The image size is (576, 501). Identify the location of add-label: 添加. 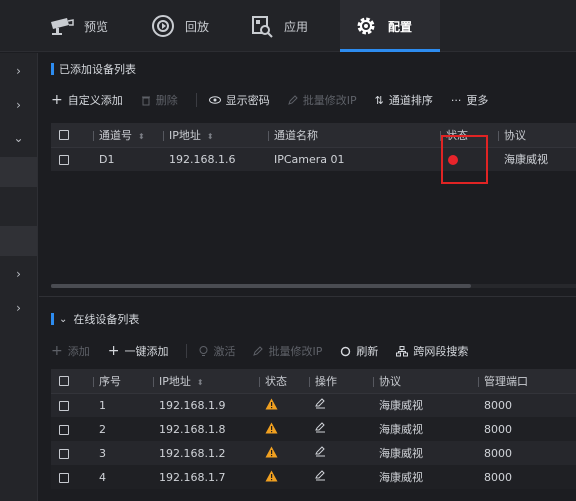
(78, 351).